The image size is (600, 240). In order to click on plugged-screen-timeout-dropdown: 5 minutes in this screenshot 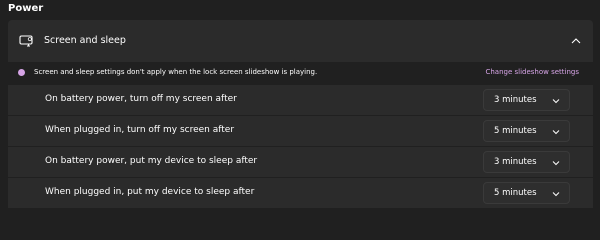, I will do `click(526, 131)`.